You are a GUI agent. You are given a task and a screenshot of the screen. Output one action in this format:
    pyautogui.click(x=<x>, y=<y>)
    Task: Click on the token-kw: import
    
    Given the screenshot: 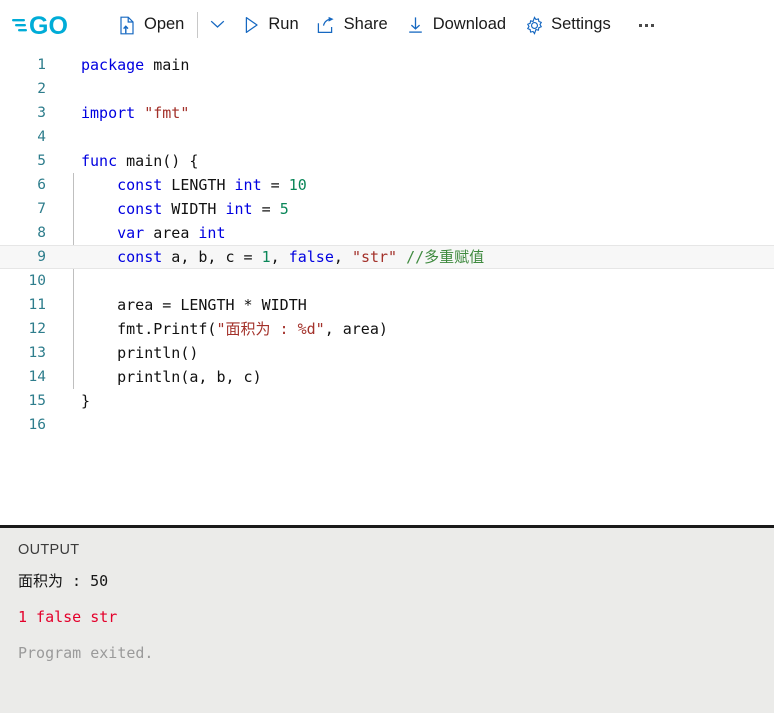 What is the action you would take?
    pyautogui.click(x=108, y=113)
    